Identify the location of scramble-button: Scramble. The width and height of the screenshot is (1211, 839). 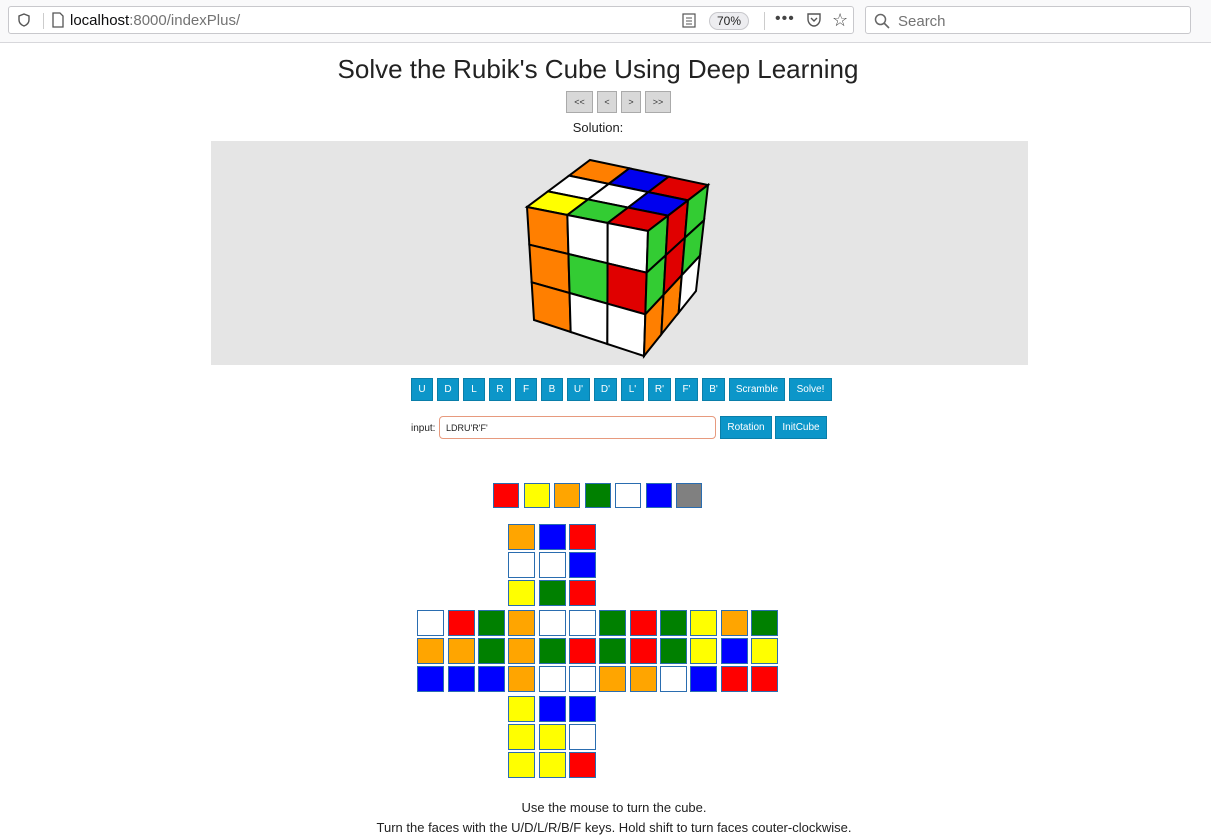
(757, 389).